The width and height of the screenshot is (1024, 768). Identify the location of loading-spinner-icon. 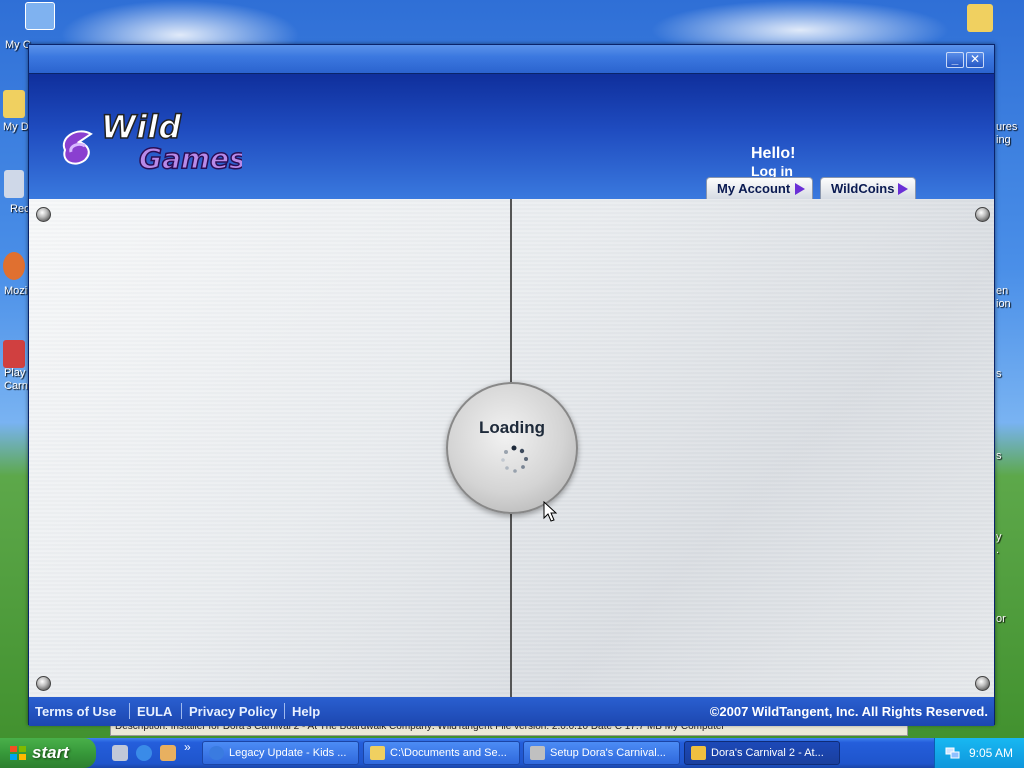
(514, 459).